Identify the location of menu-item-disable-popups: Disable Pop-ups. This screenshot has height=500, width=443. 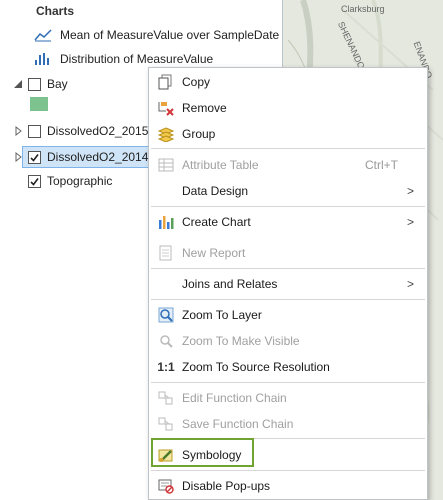
(288, 485).